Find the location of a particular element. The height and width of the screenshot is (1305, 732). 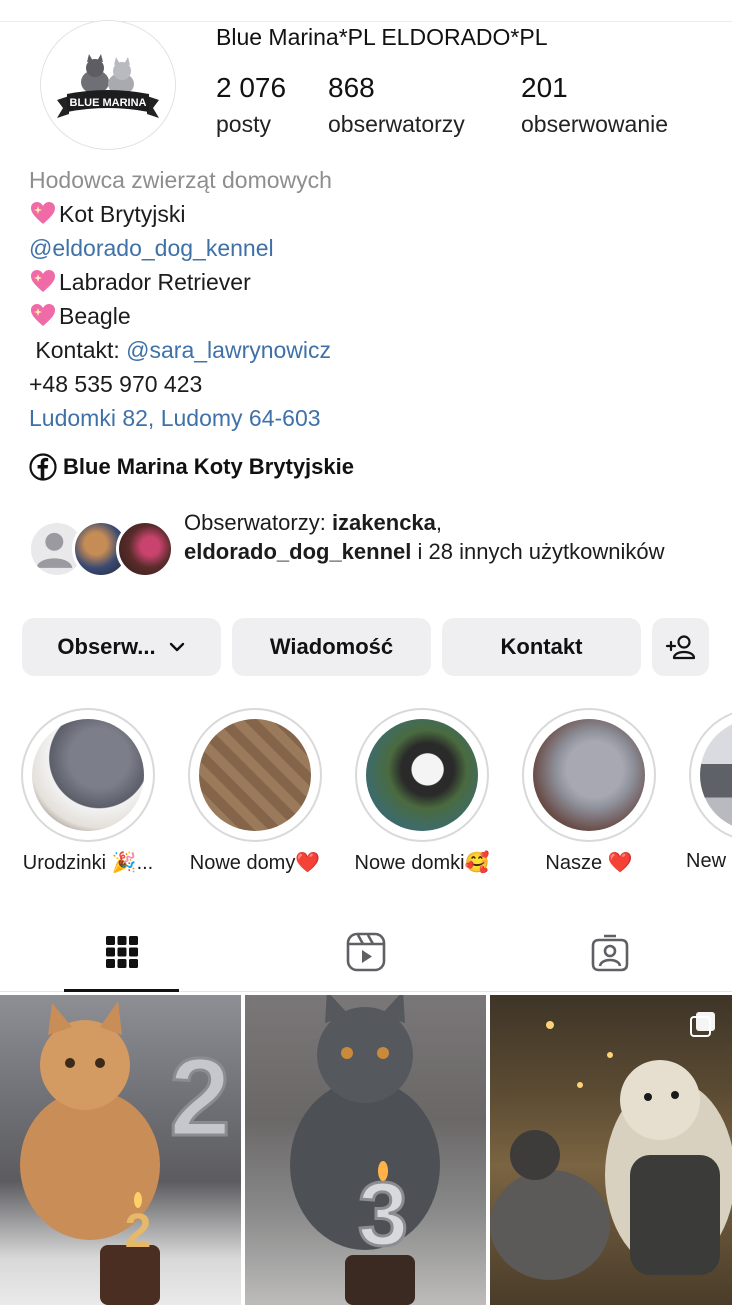

profile-tabs is located at coordinates (366, 952).